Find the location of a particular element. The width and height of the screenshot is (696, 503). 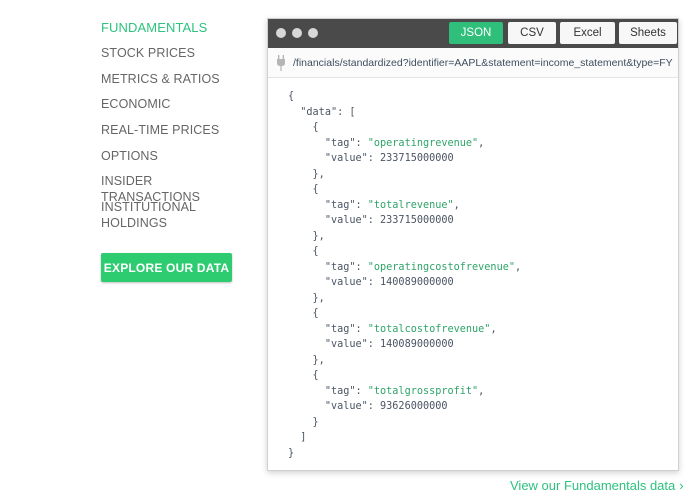

view-fundamentals-link: View our Fundamentals data › is located at coordinates (597, 485).